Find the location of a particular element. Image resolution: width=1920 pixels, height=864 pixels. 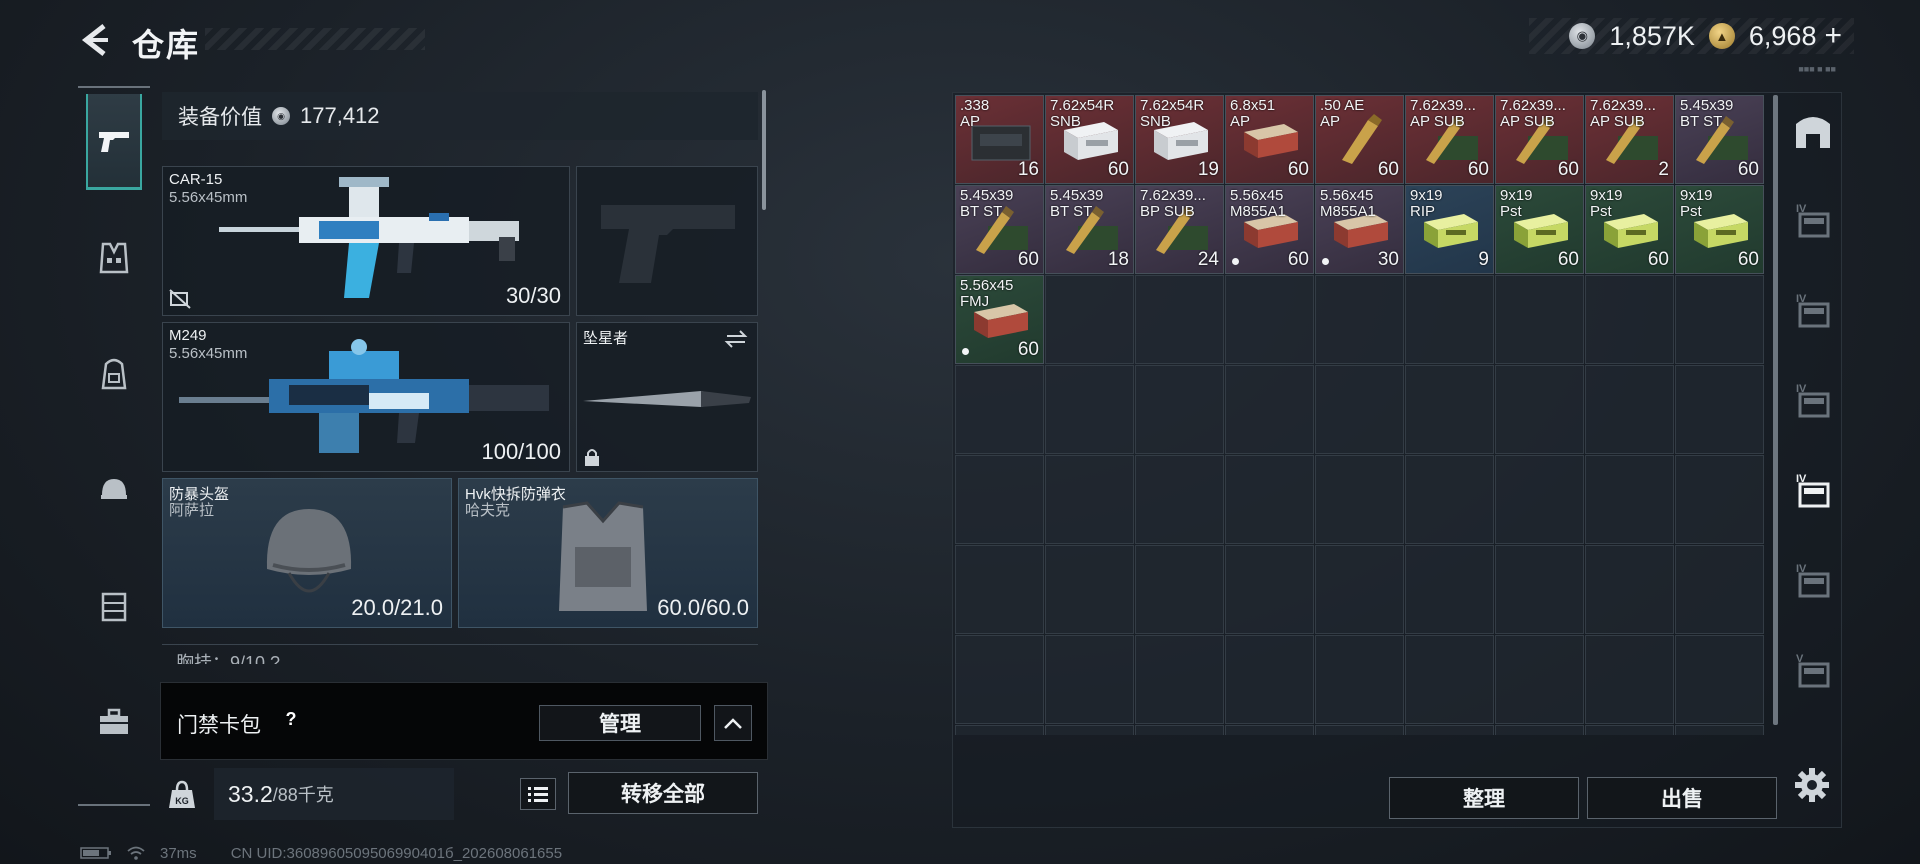

storage-item: 5.45x39 BT ST 18 is located at coordinates (1089, 229).